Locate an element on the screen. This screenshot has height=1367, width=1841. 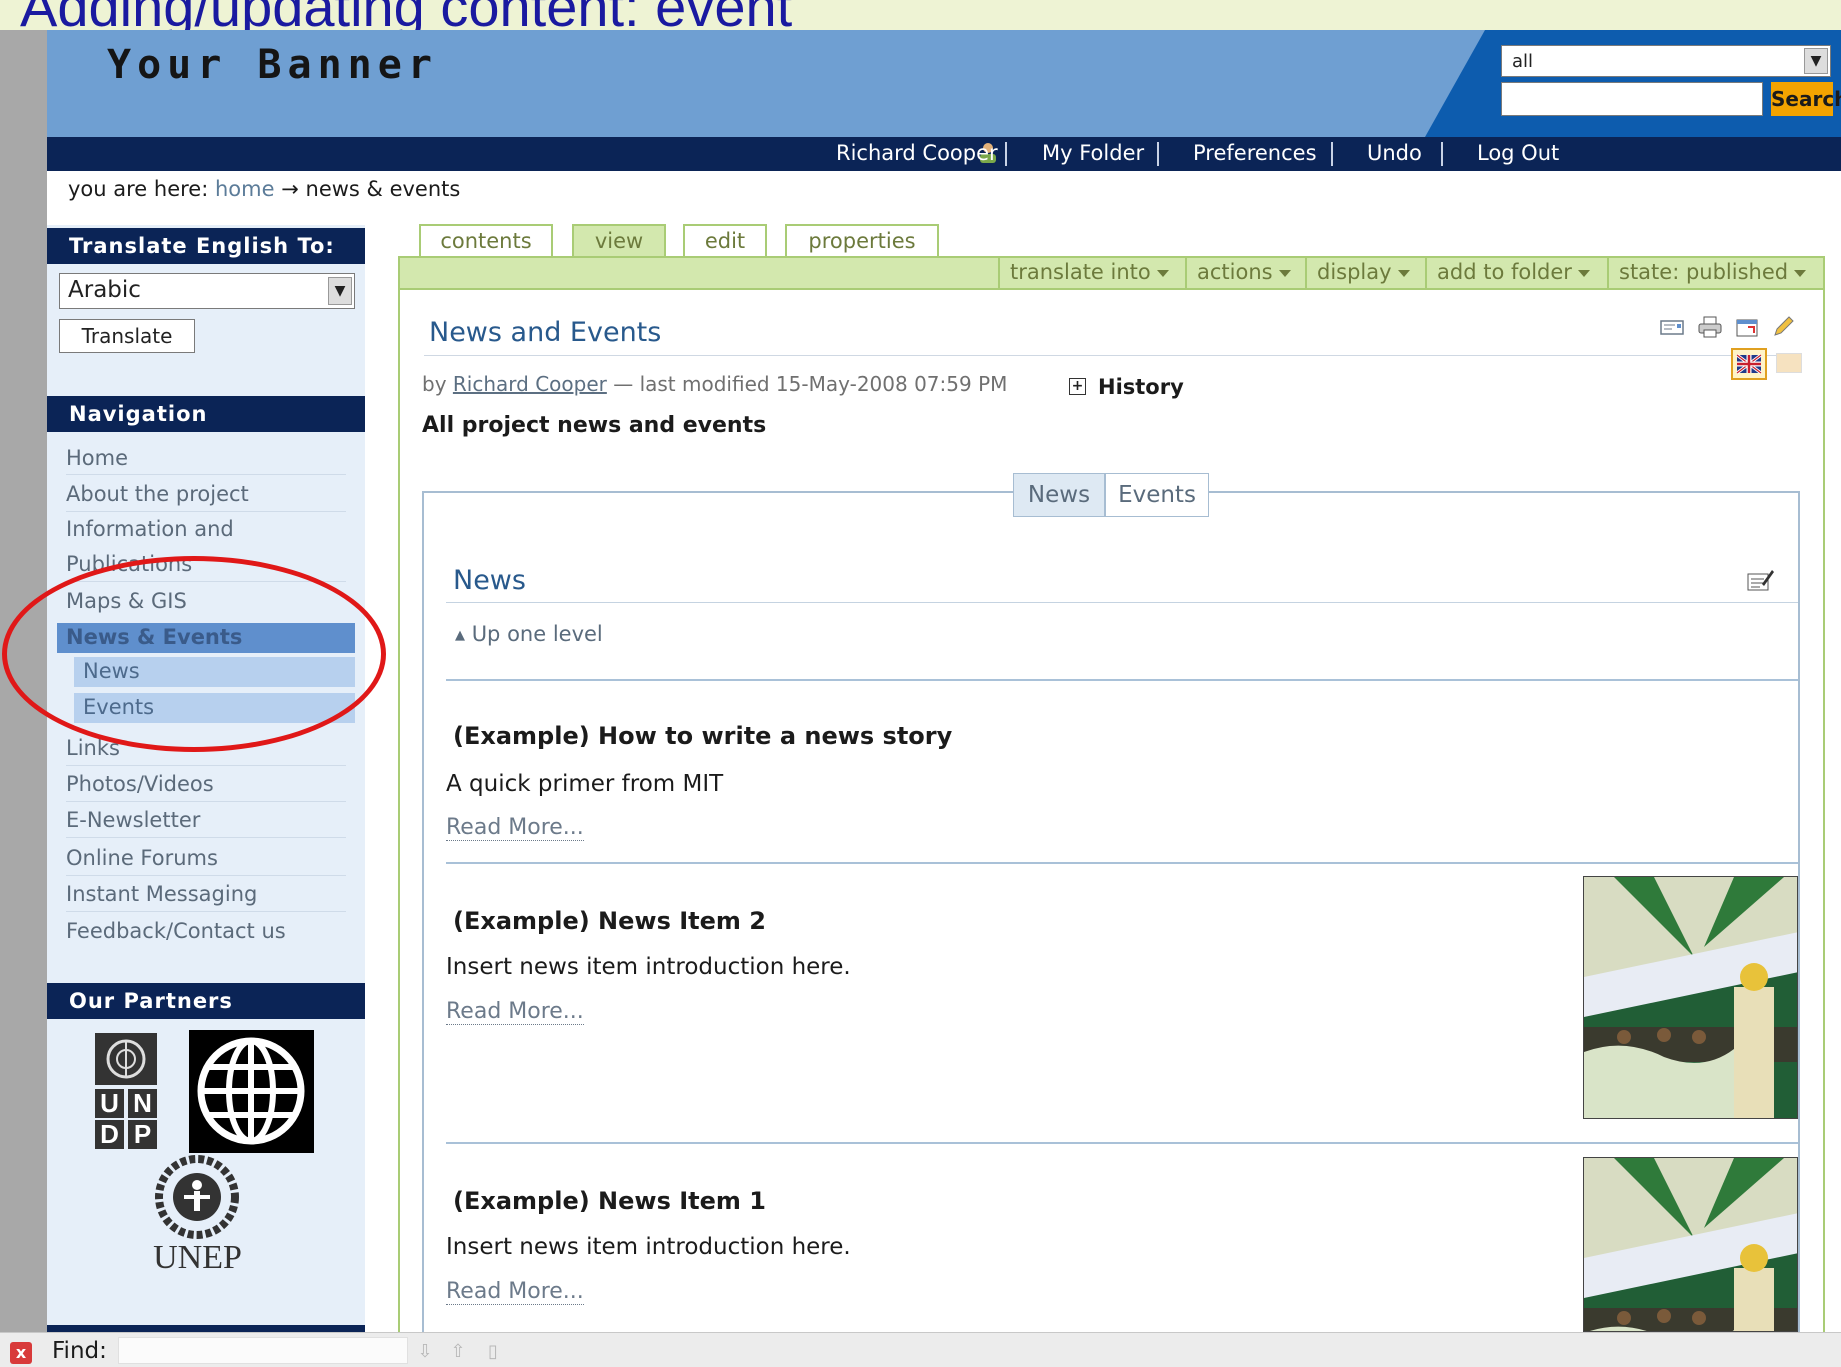
search-input is located at coordinates (1632, 99).